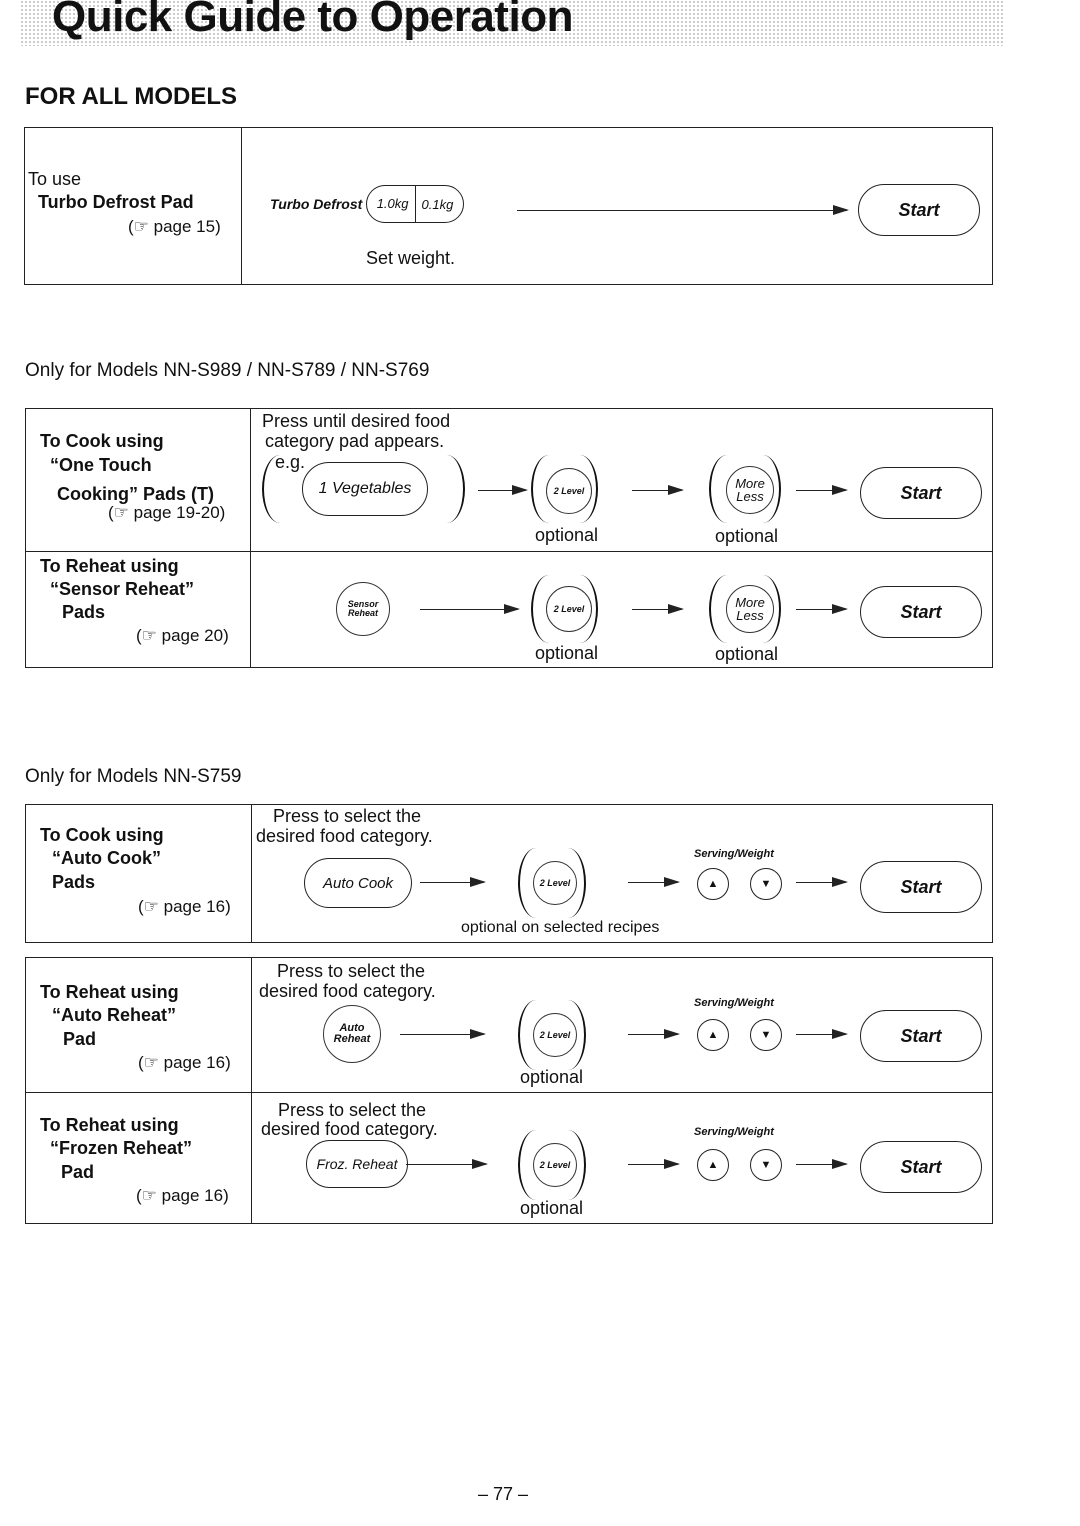  What do you see at coordinates (174, 226) in the screenshot?
I see `page-ref: (☞ page 15)` at bounding box center [174, 226].